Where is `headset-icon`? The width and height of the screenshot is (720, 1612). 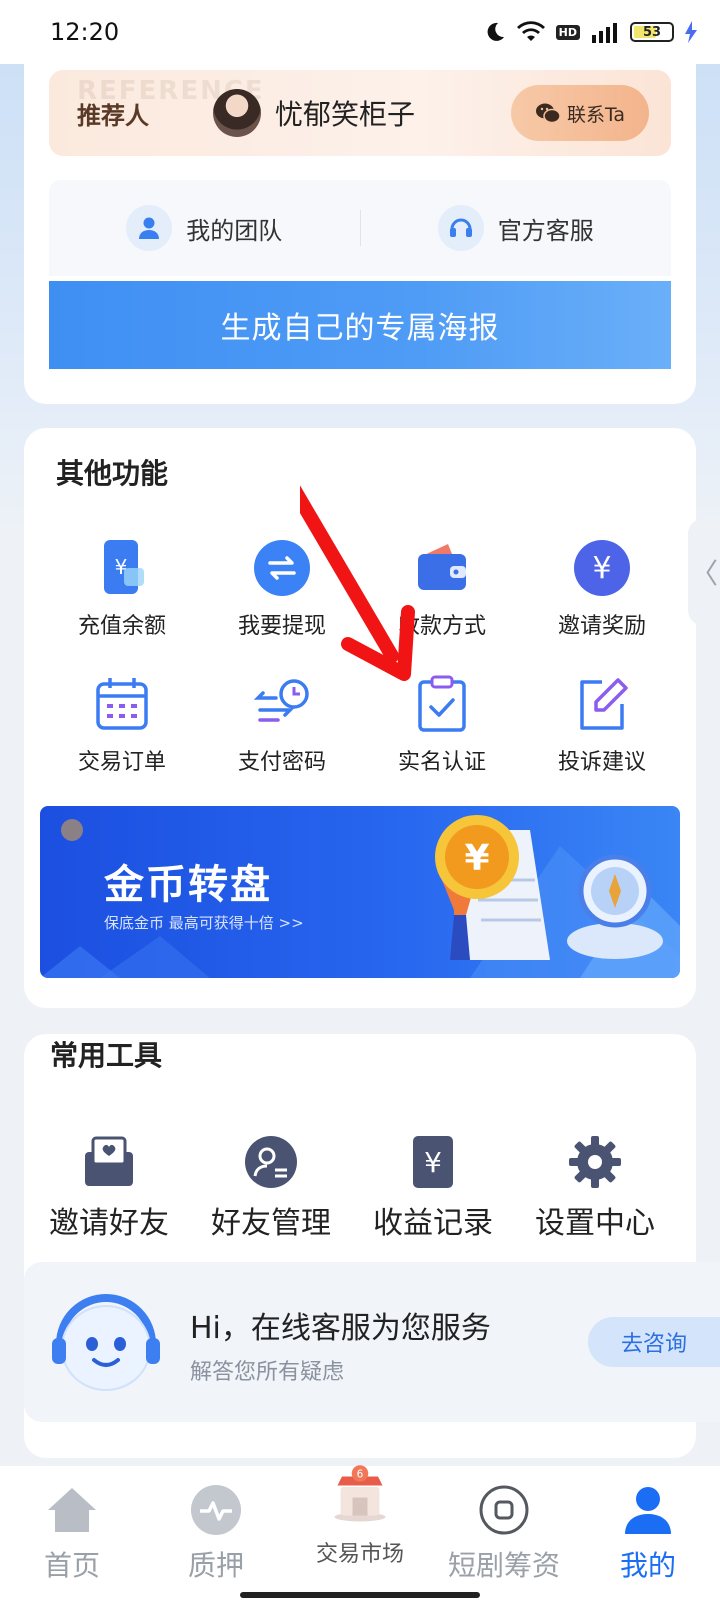
headset-icon is located at coordinates (460, 228).